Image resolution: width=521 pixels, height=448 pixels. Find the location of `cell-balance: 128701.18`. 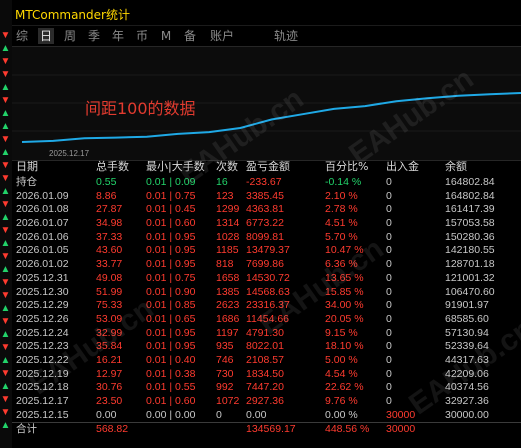

cell-balance: 128701.18 is located at coordinates (470, 264).